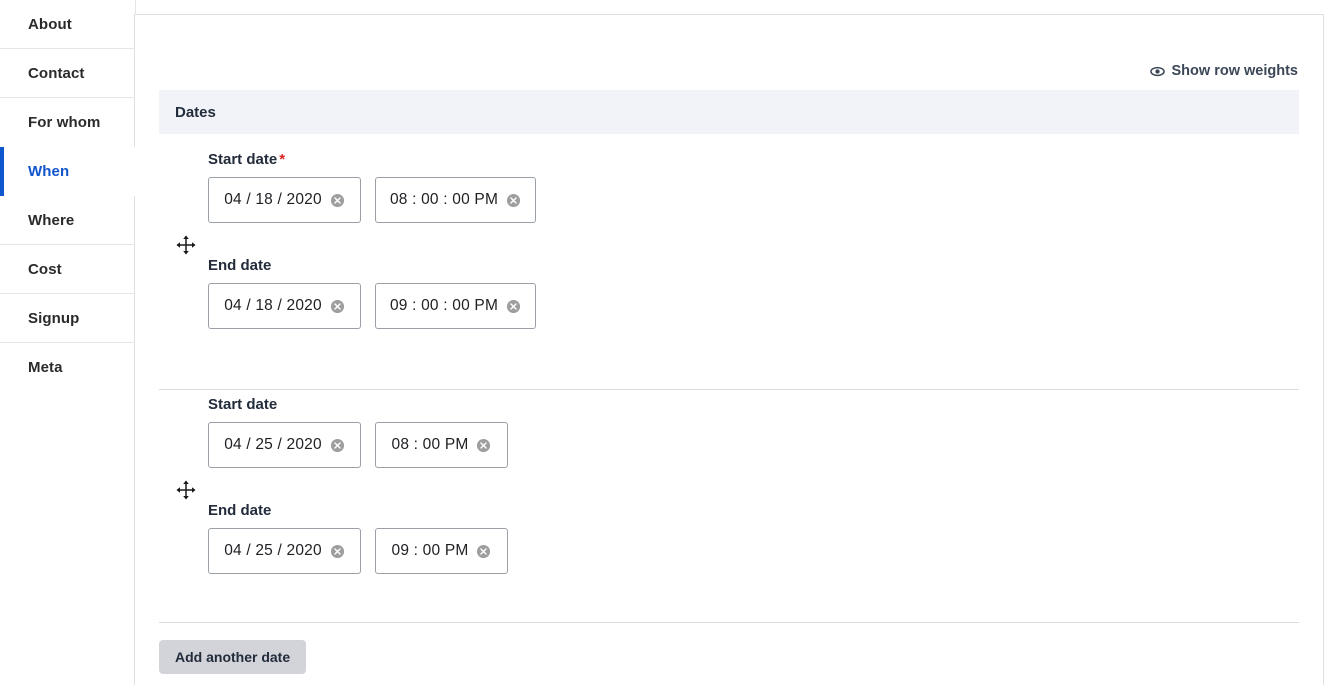 This screenshot has height=685, width=1339. I want to click on group-divider, so click(729, 389).